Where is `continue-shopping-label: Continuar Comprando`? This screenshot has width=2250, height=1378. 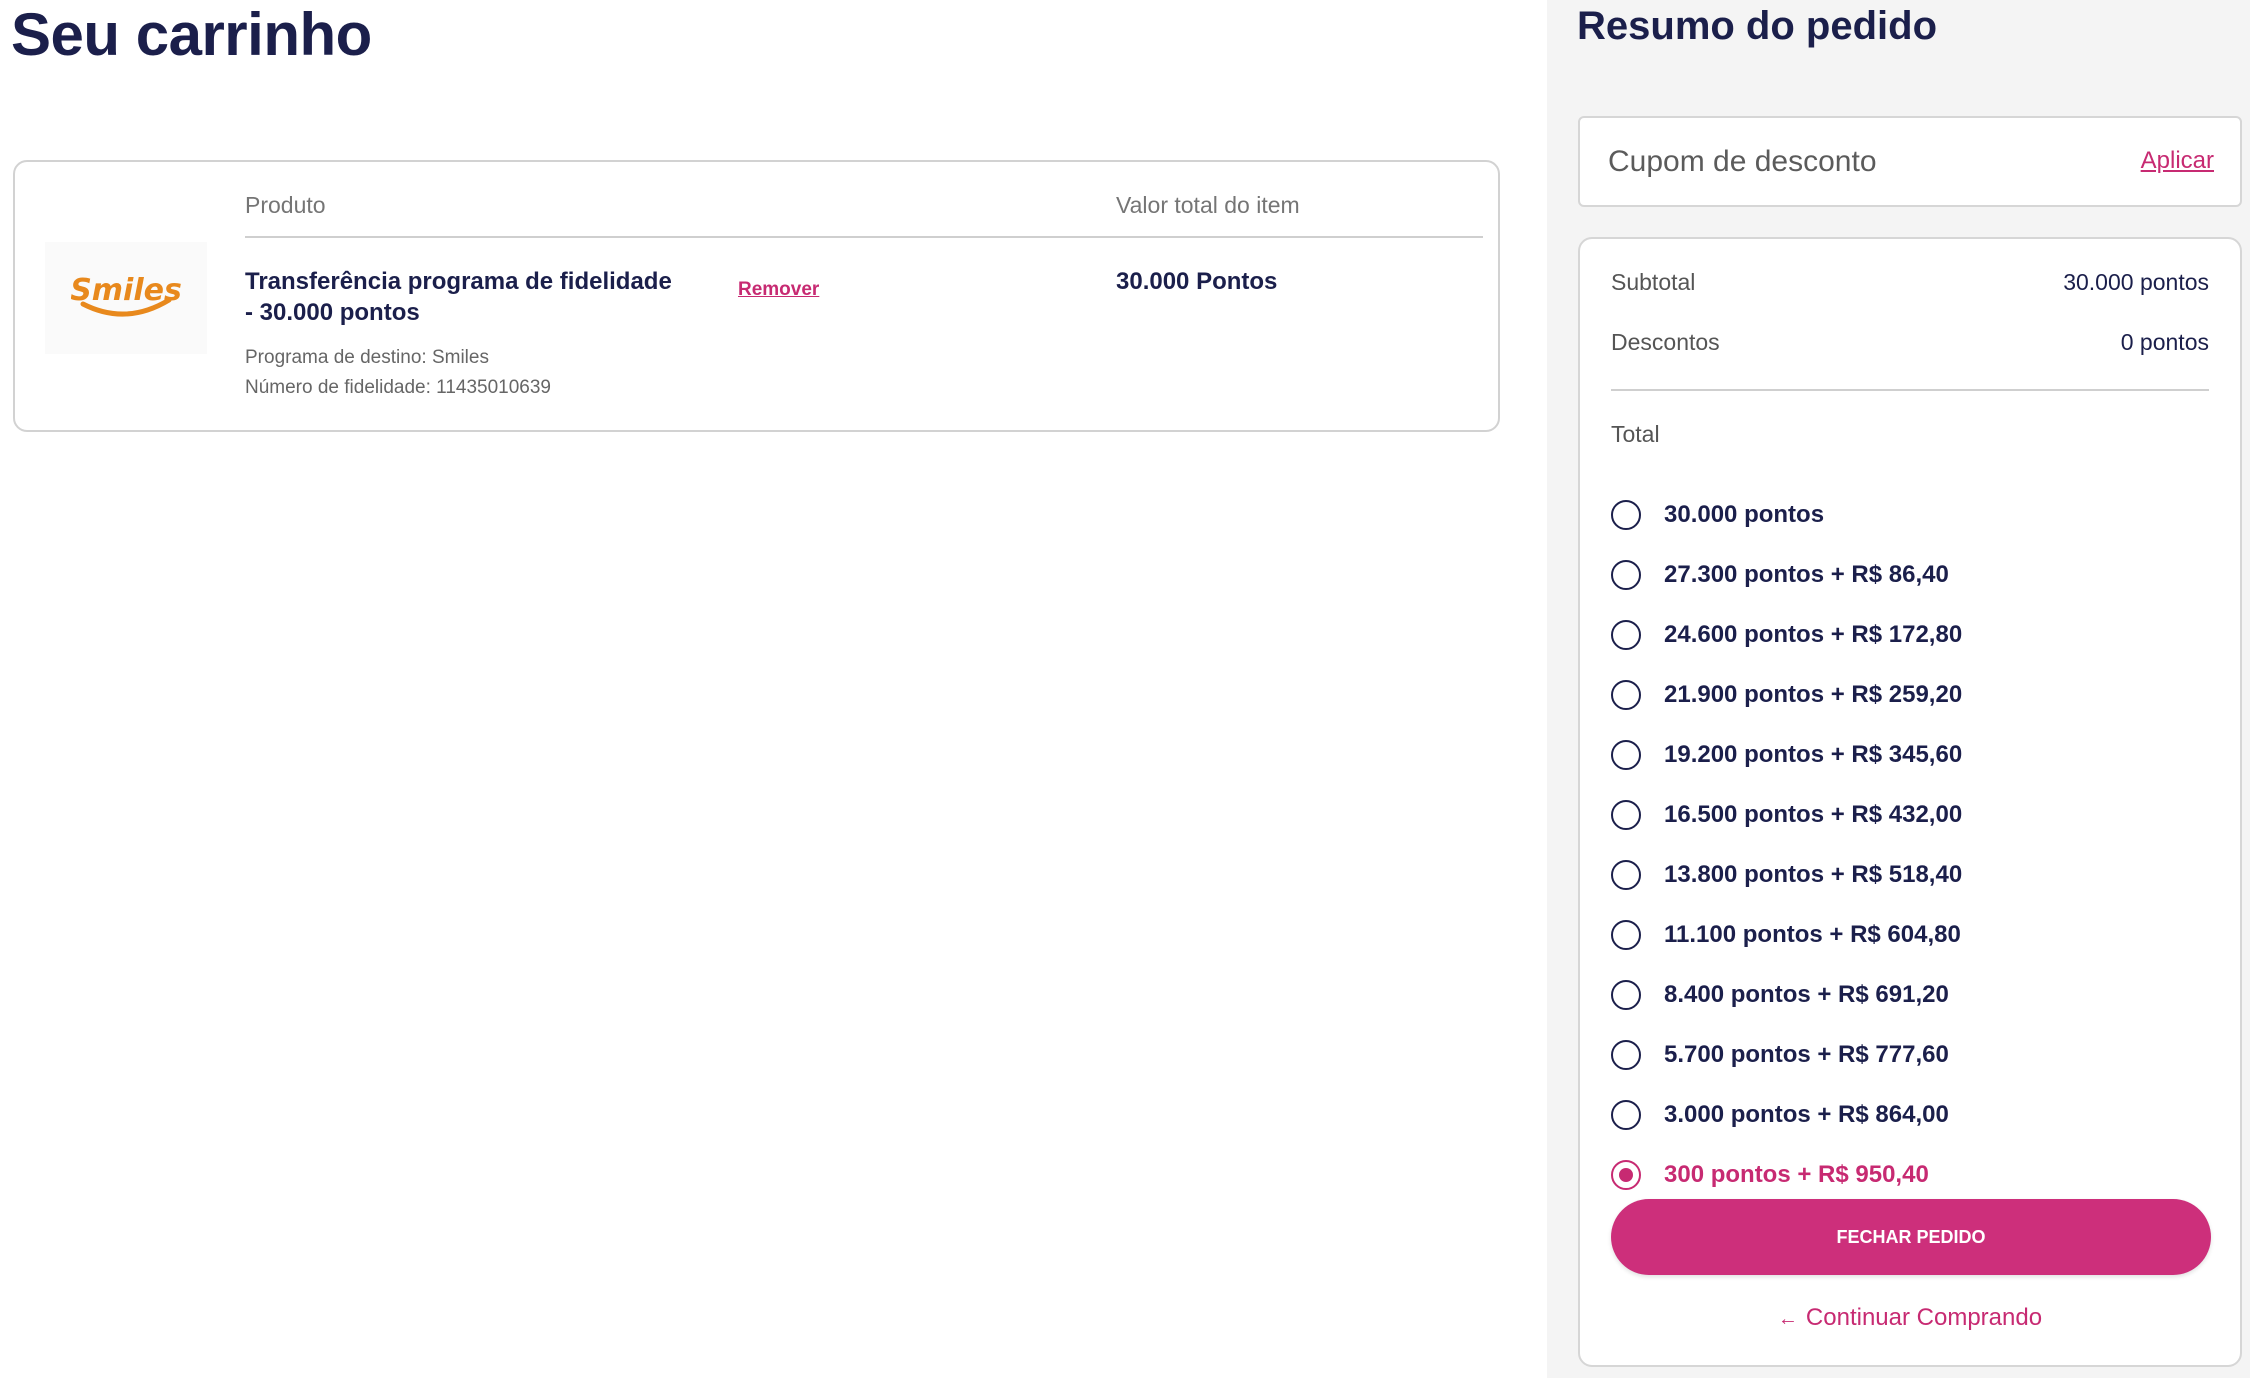
continue-shopping-label: Continuar Comprando is located at coordinates (1924, 1317).